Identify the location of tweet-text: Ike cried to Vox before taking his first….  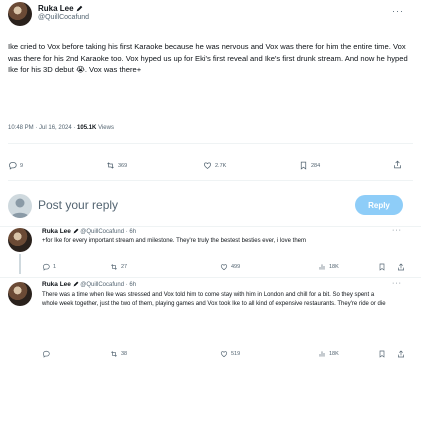
(208, 58).